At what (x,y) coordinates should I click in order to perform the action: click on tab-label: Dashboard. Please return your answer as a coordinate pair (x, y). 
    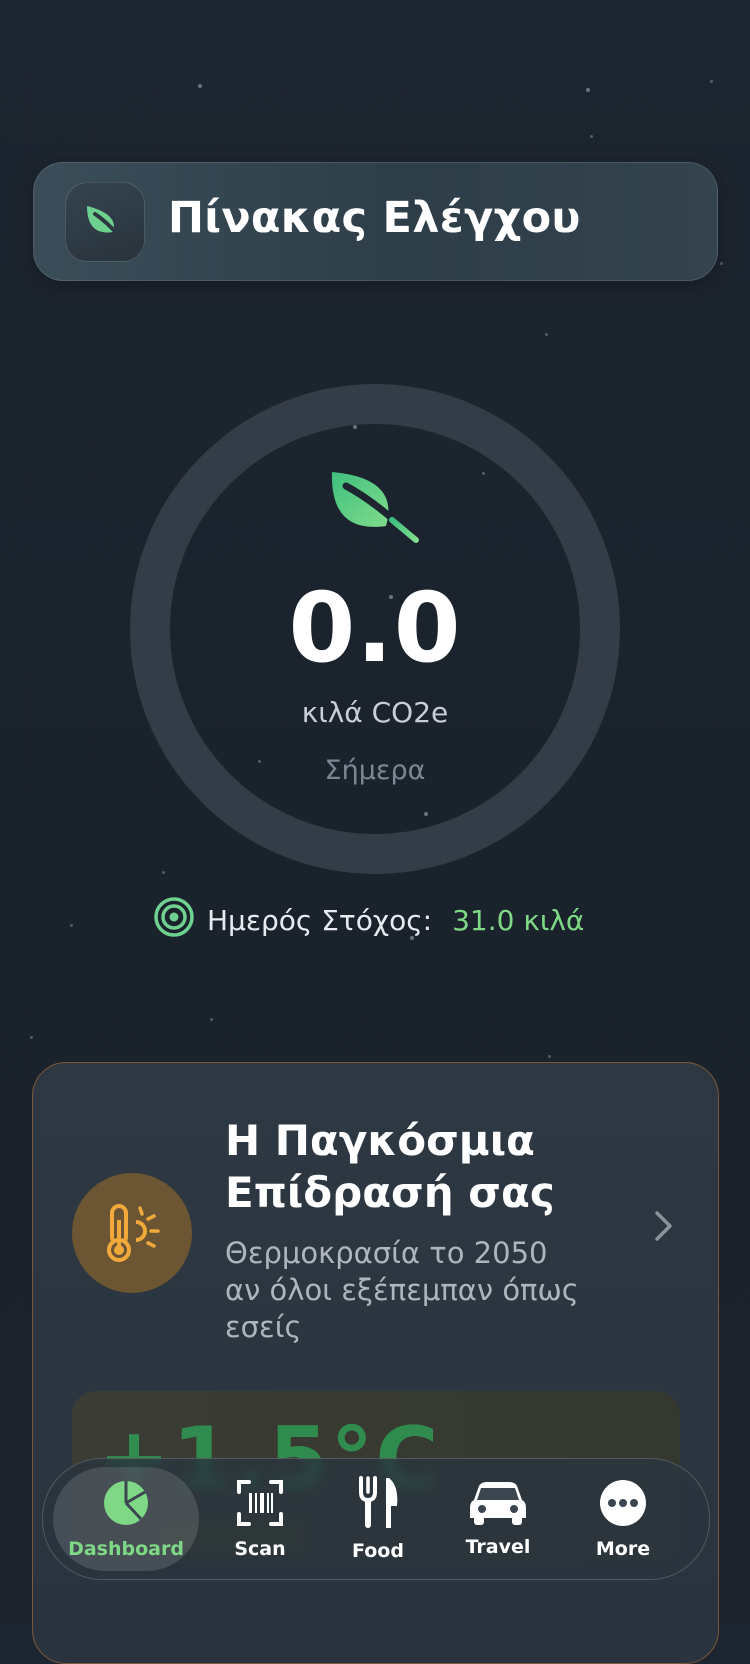
    Looking at the image, I should click on (126, 1549).